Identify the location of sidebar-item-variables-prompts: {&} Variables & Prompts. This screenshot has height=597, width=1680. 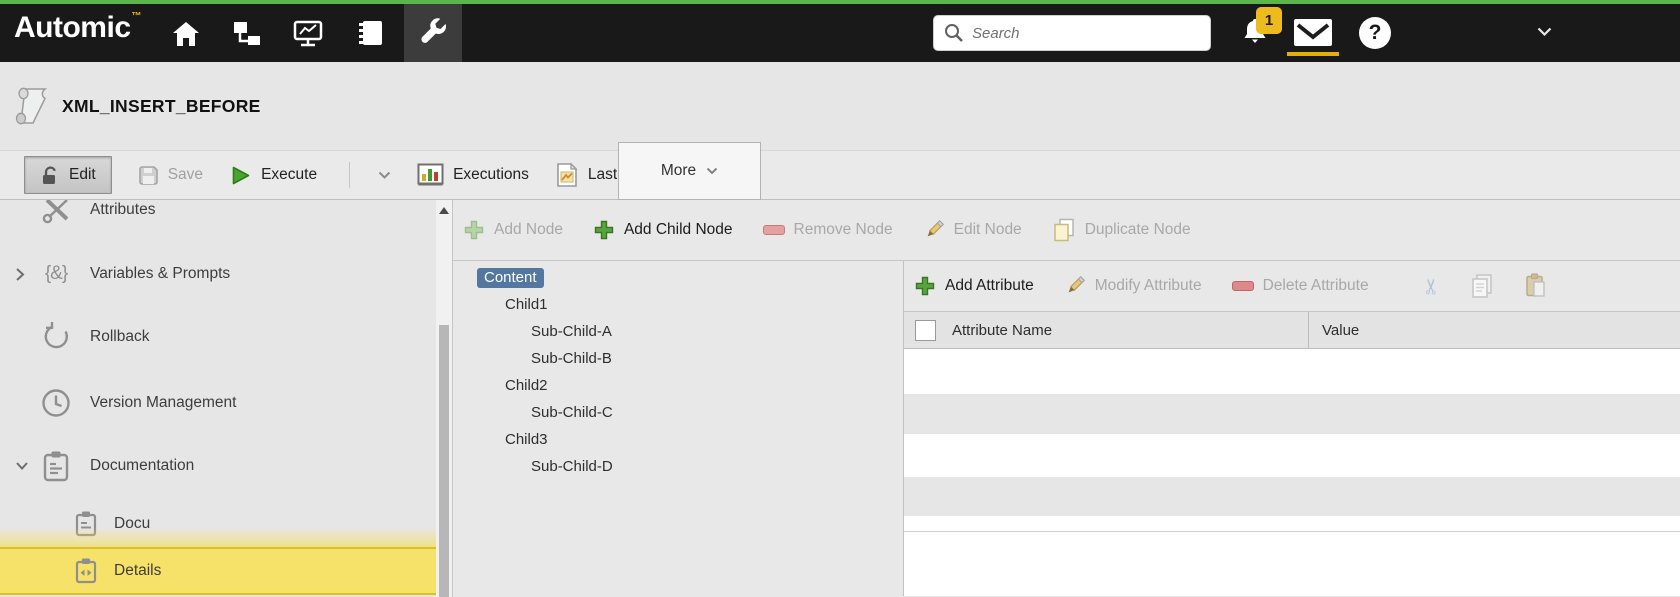
(218, 274).